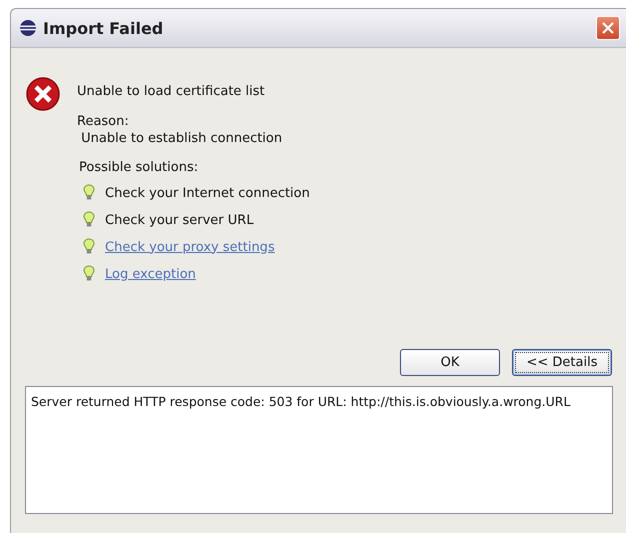 This screenshot has height=533, width=626. Describe the element at coordinates (150, 274) in the screenshot. I see `solution-link: Log exception` at that location.